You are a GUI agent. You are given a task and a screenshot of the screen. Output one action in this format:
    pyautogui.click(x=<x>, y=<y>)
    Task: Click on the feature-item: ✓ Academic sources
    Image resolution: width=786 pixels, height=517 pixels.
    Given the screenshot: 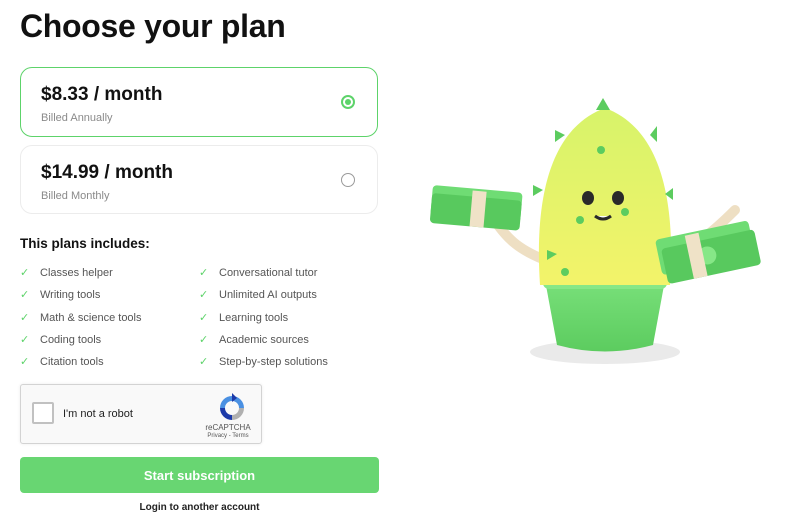 What is the action you would take?
    pyautogui.click(x=254, y=340)
    